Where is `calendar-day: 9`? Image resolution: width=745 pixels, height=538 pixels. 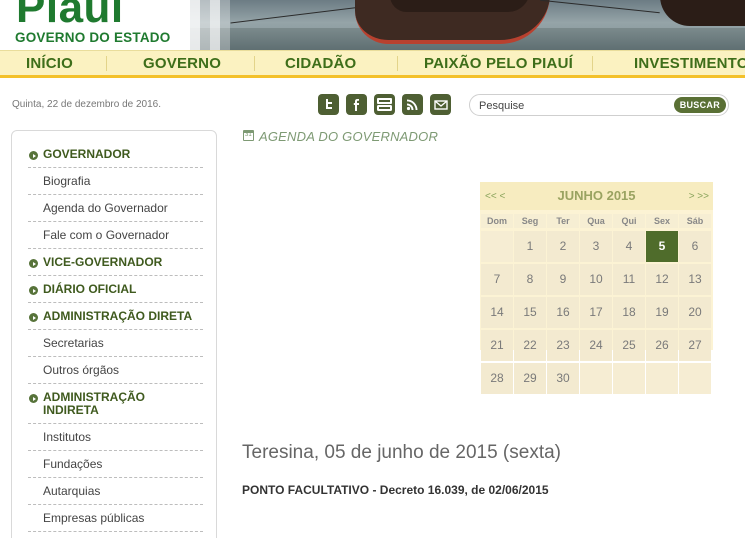
calendar-day: 9 is located at coordinates (563, 279).